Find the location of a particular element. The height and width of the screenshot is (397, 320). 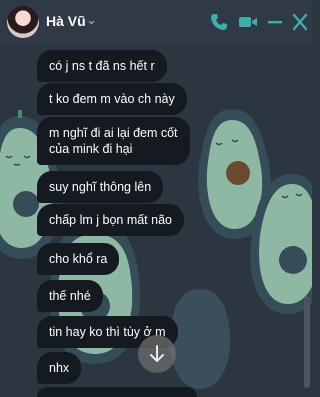

scroll-to-bottom-button is located at coordinates (157, 354).